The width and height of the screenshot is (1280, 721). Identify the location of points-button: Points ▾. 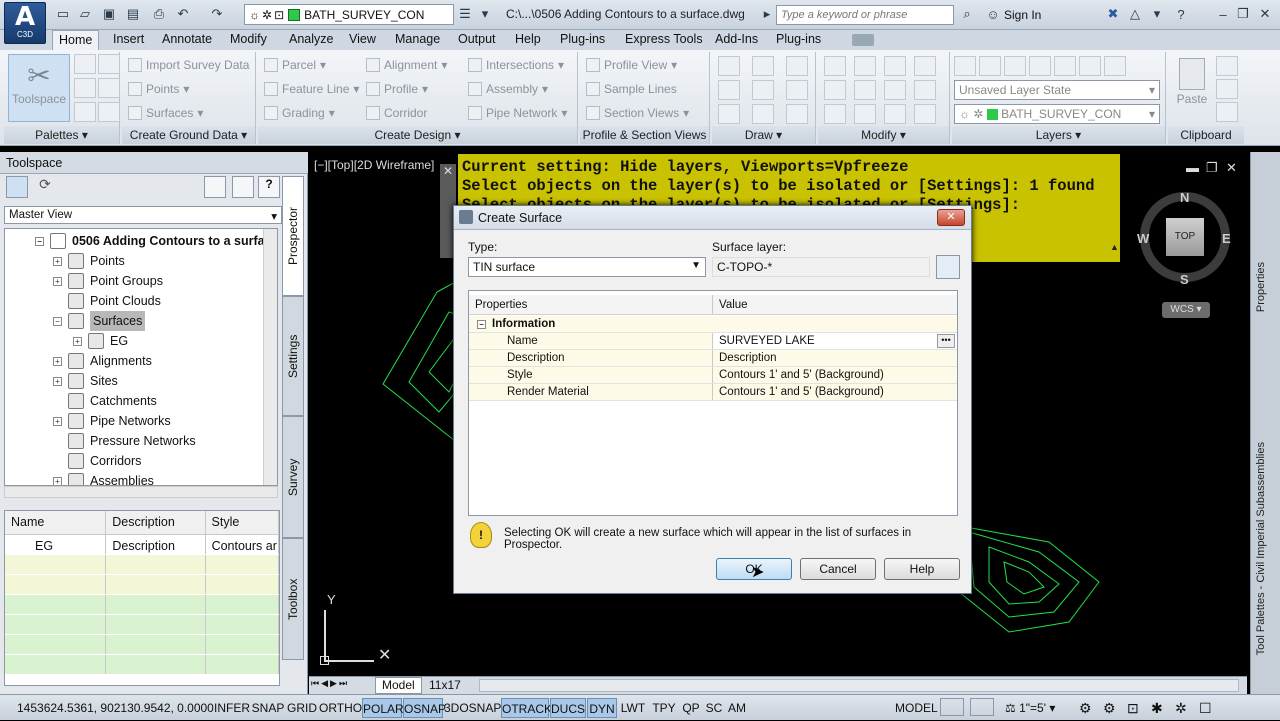
(158, 89).